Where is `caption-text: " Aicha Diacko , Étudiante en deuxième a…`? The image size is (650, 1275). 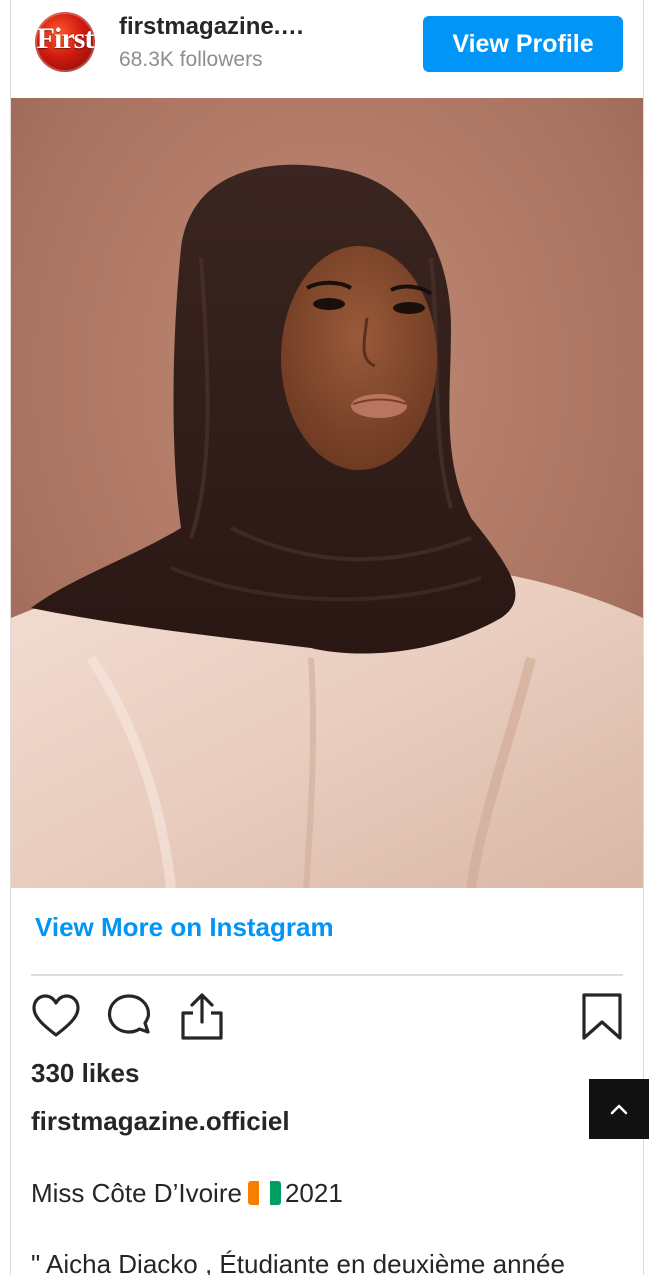 caption-text: " Aicha Diacko , Étudiante en deuxième a… is located at coordinates (298, 1262).